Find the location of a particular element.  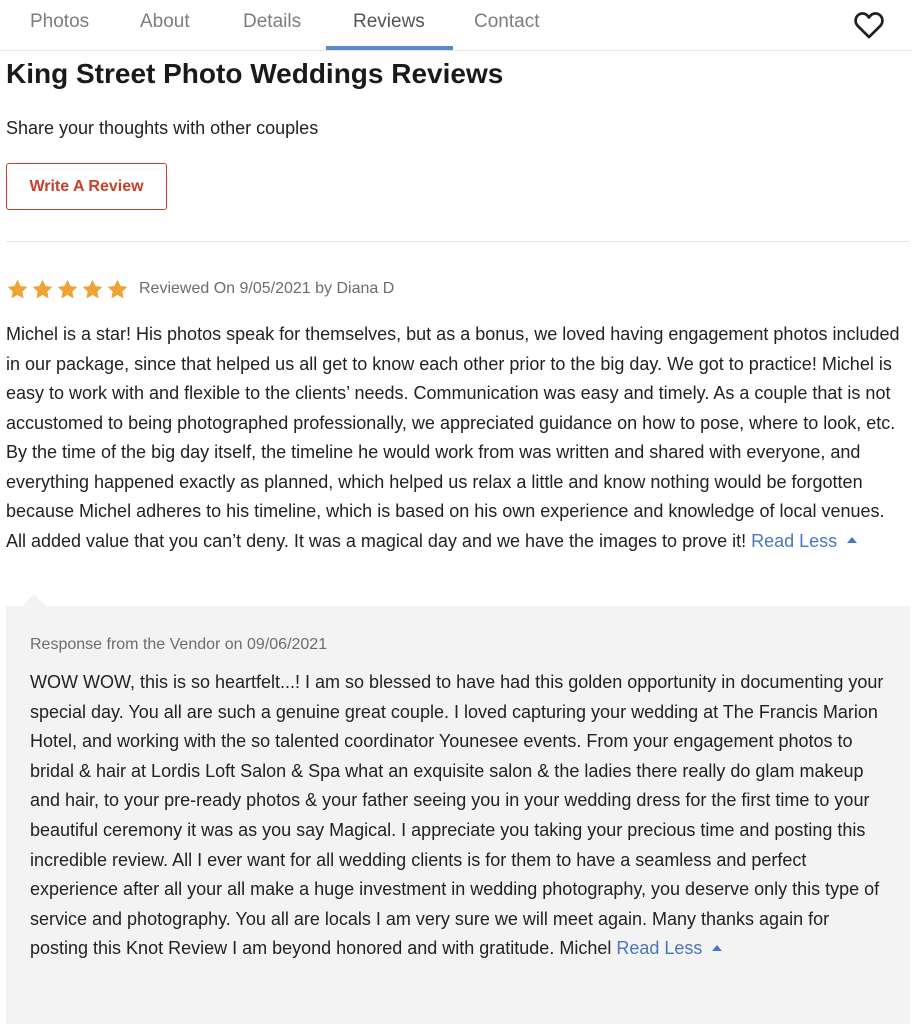

read-less-link: Read Less is located at coordinates (804, 540).